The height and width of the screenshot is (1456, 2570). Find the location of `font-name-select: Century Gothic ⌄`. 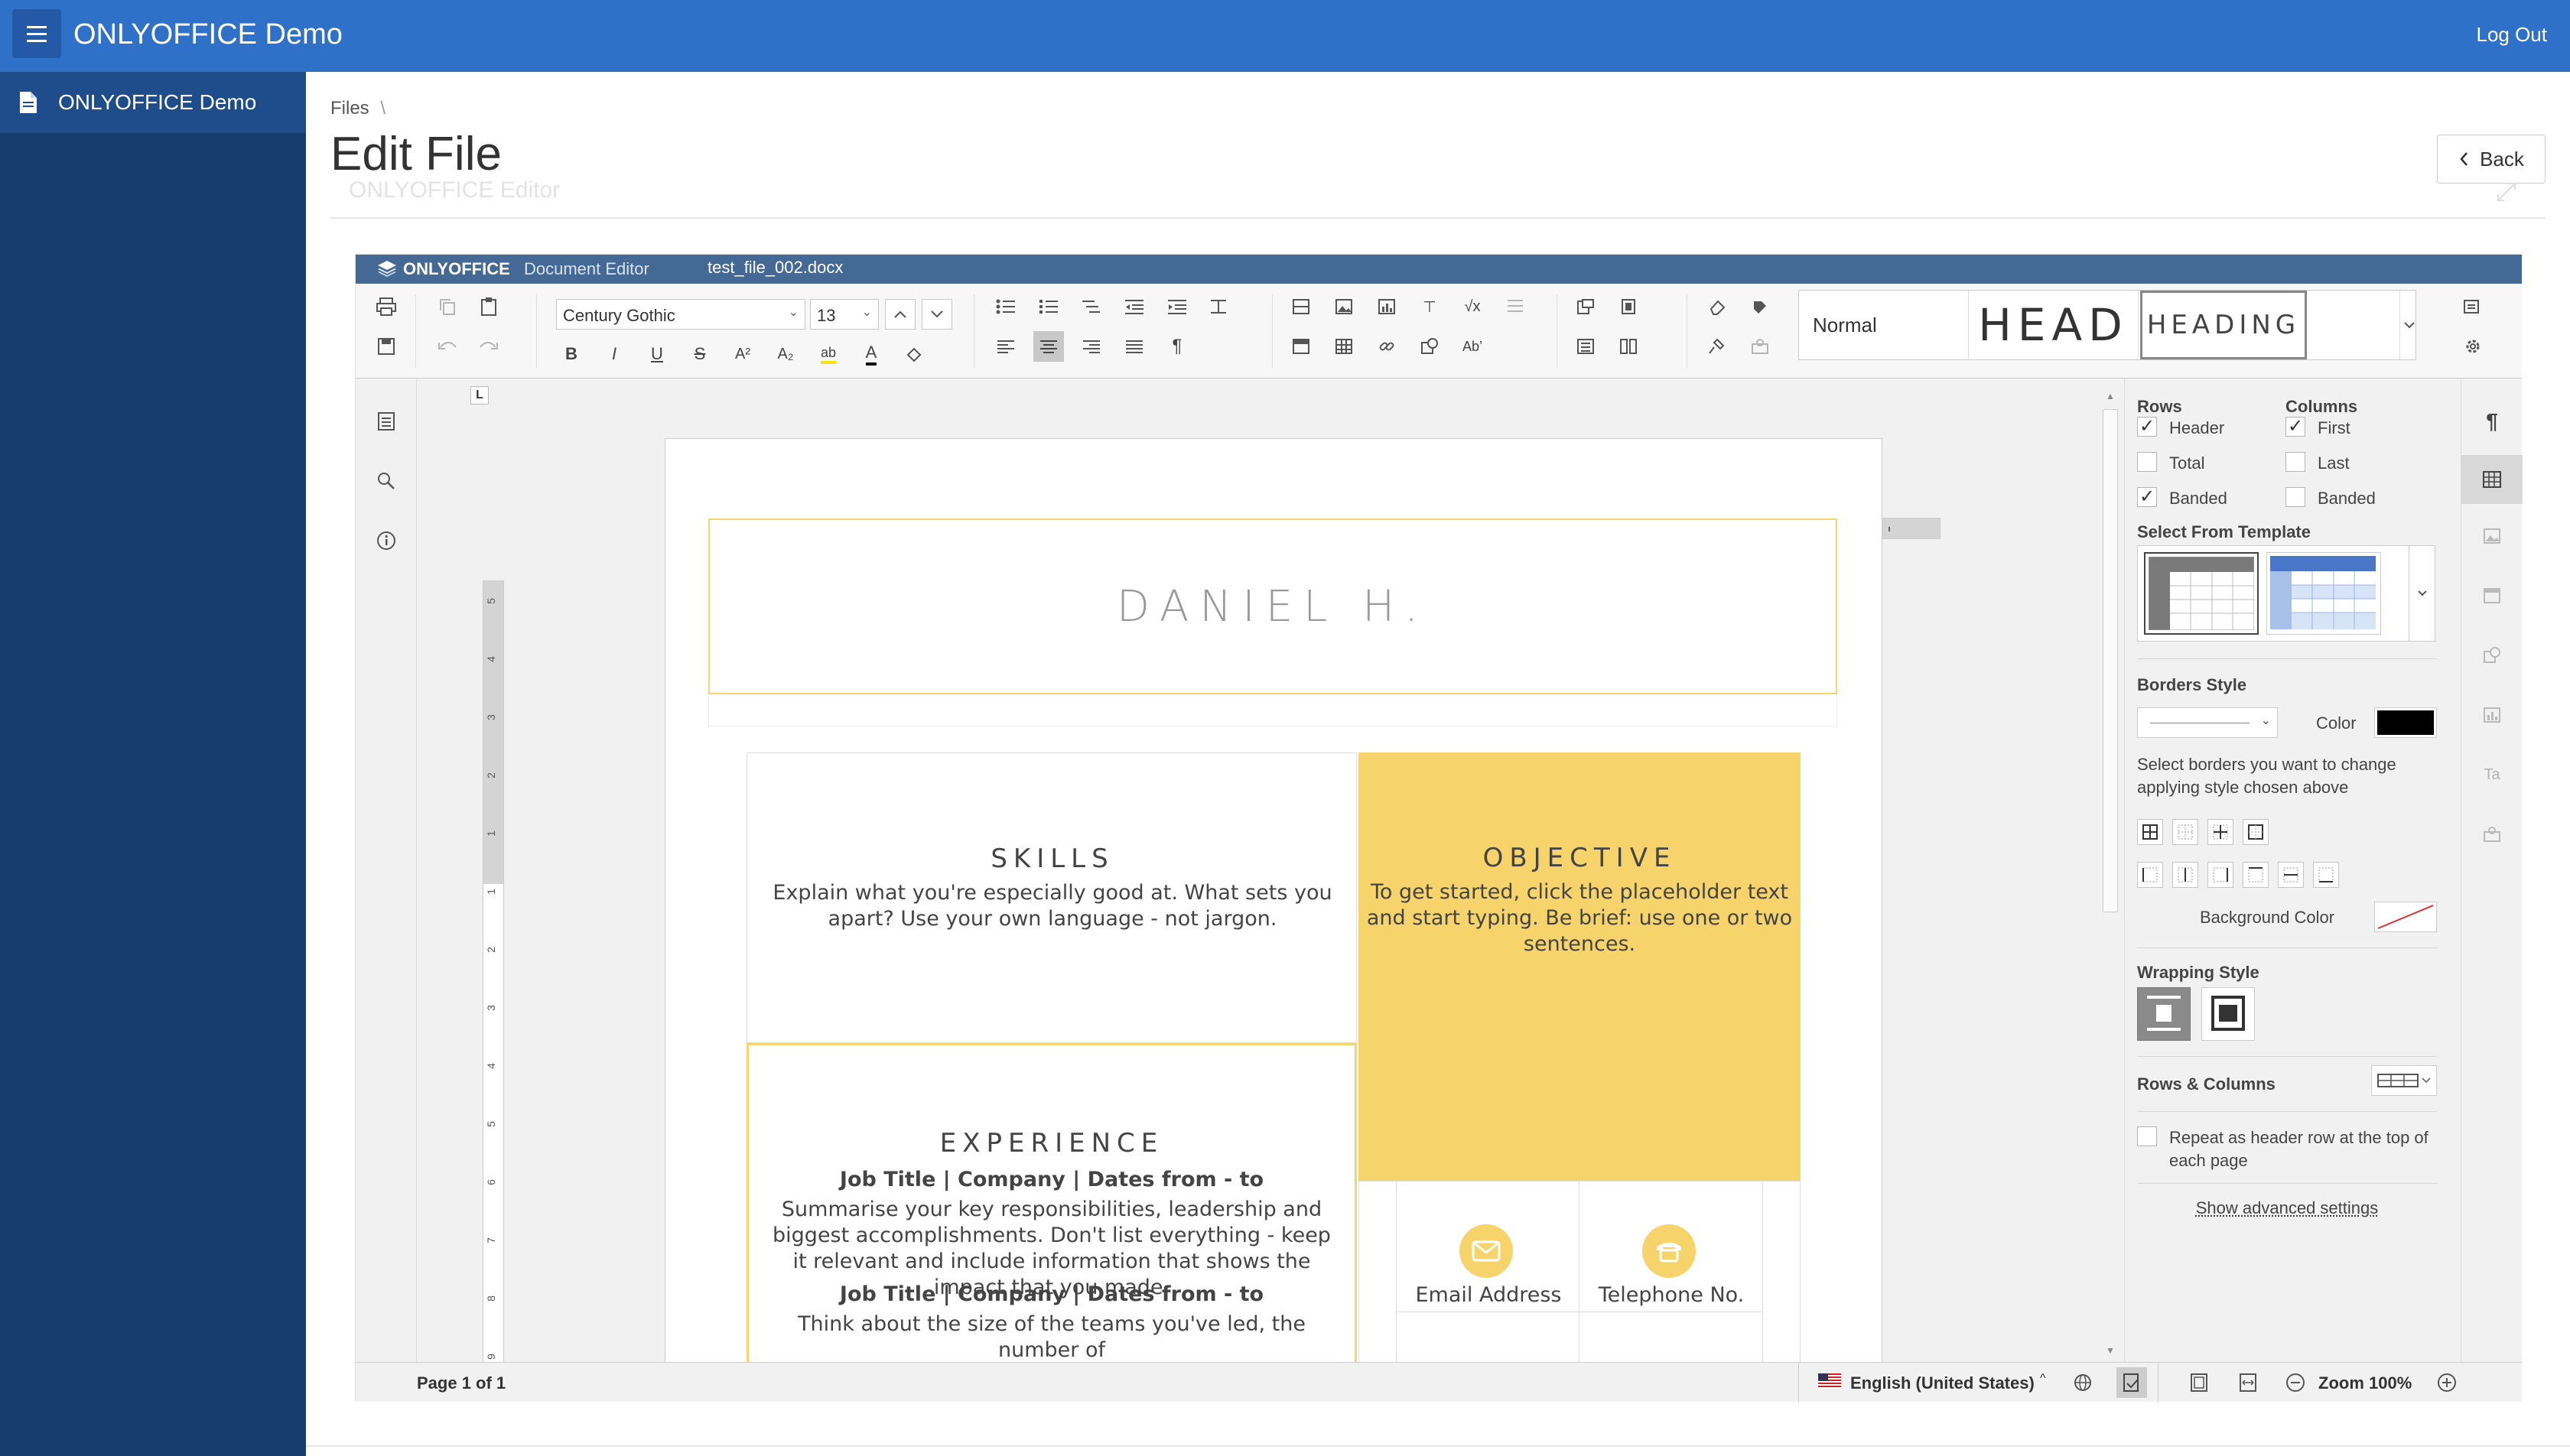

font-name-select: Century Gothic ⌄ is located at coordinates (680, 314).